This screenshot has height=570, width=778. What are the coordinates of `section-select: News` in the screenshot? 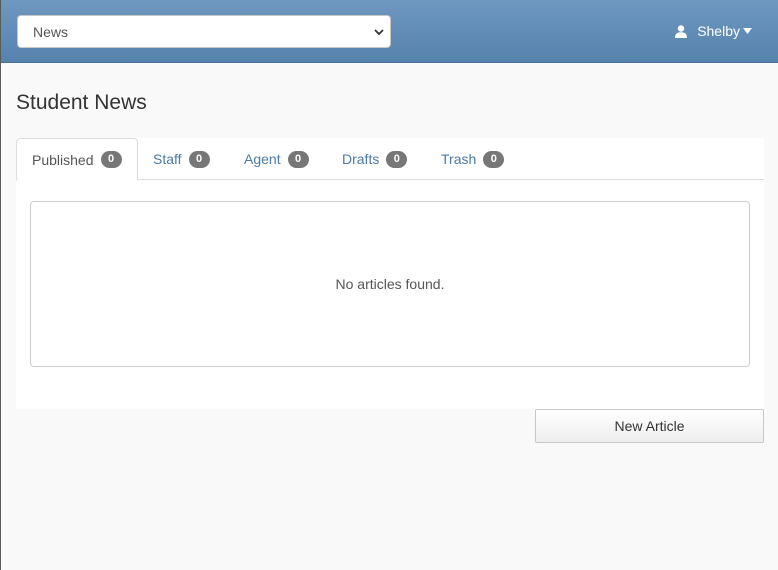 It's located at (204, 31).